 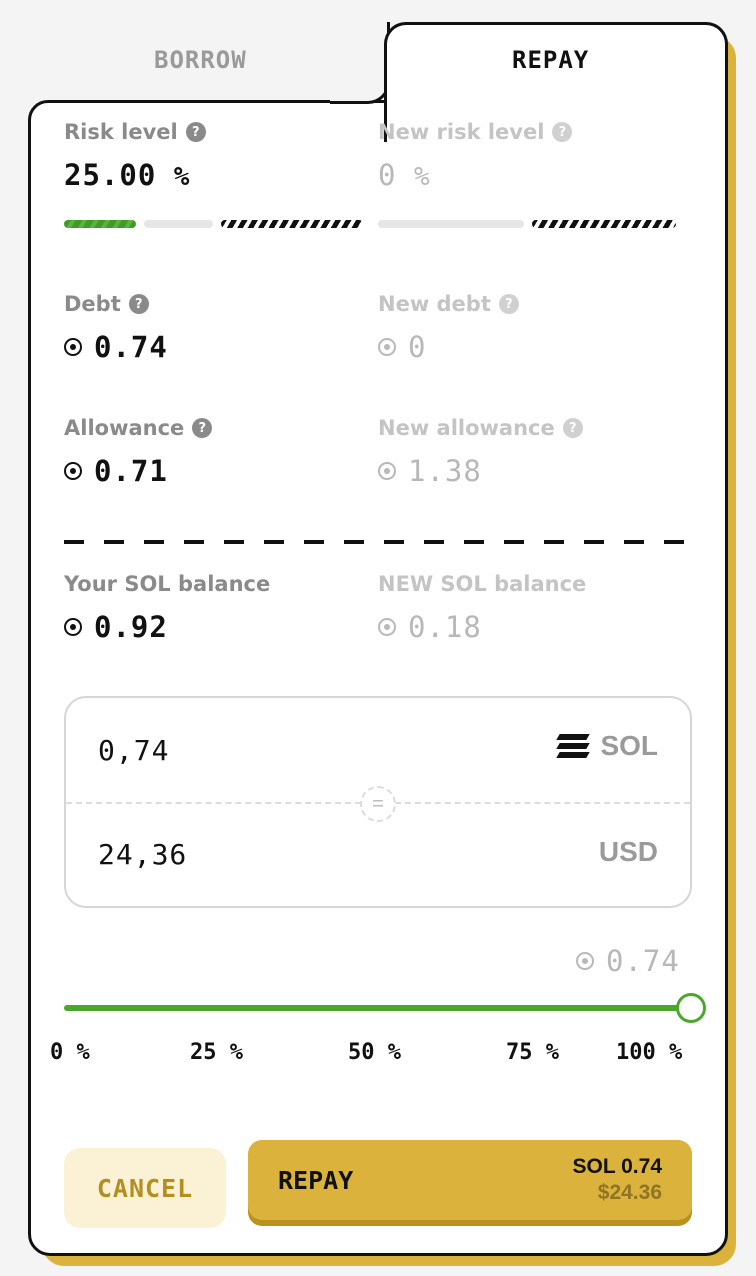 I want to click on equals-icon: =, so click(x=378, y=804).